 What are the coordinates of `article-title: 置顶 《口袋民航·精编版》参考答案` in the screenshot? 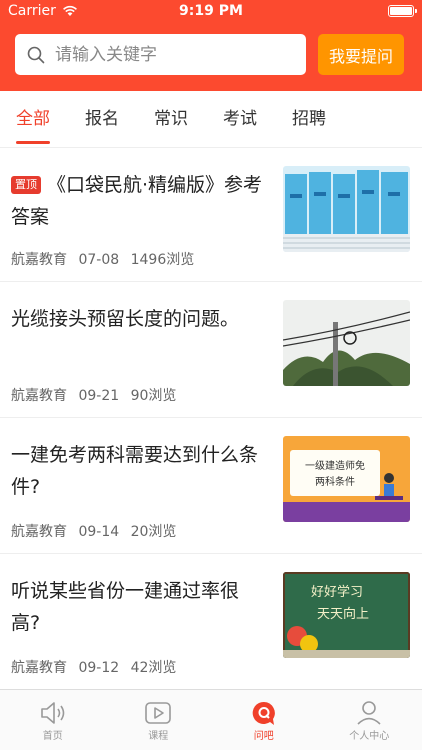 It's located at (137, 201).